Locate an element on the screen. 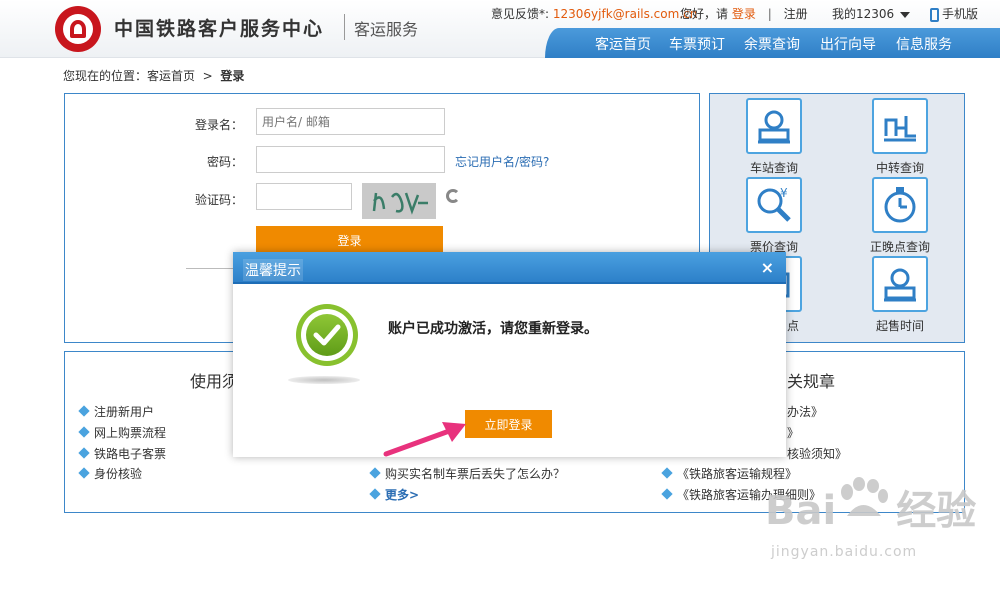 The image size is (1000, 590). station-query-tile is located at coordinates (774, 126).